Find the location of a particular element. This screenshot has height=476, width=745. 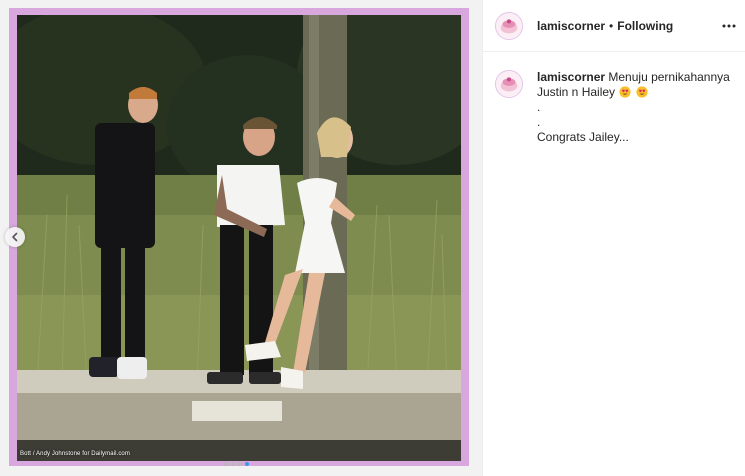

avatar is located at coordinates (509, 25).